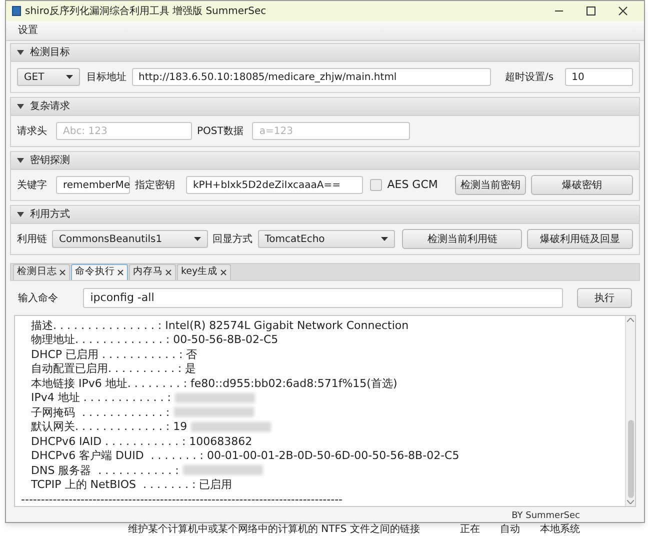 This screenshot has height=536, width=650. Describe the element at coordinates (232, 239) in the screenshot. I see `field-label: 回显方式` at that location.